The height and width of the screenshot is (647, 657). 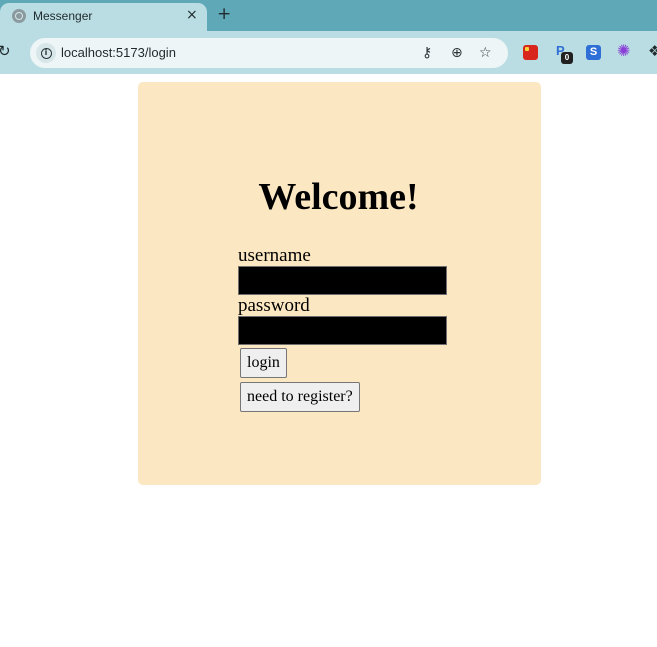 What do you see at coordinates (342, 280) in the screenshot?
I see `username-input` at bounding box center [342, 280].